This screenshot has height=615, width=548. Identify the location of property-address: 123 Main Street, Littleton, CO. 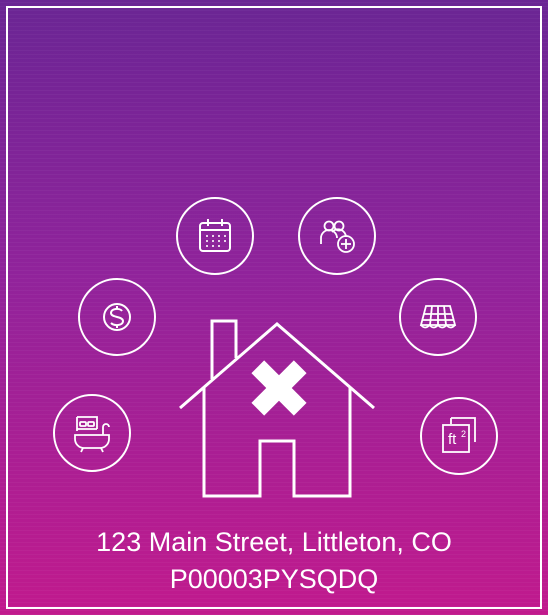
(274, 542).